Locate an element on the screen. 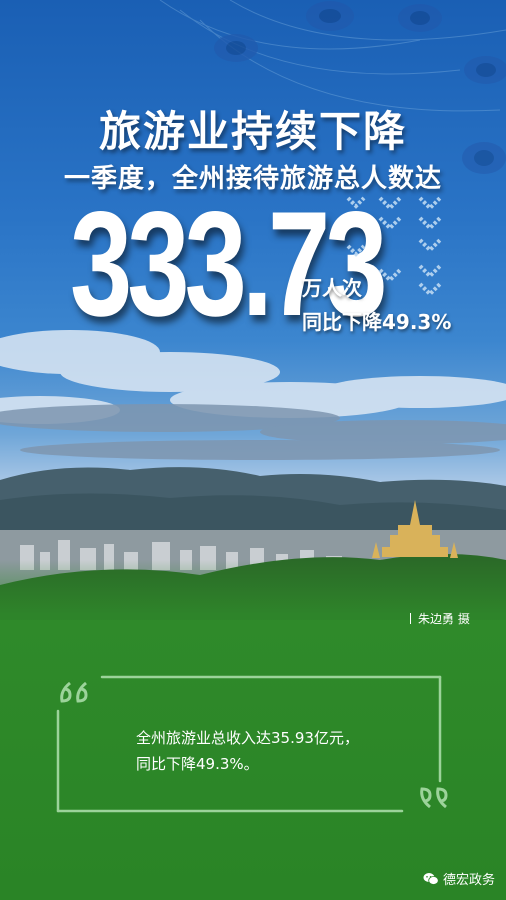 The image size is (506, 900). headline: 旅游业持续下降 is located at coordinates (252, 131).